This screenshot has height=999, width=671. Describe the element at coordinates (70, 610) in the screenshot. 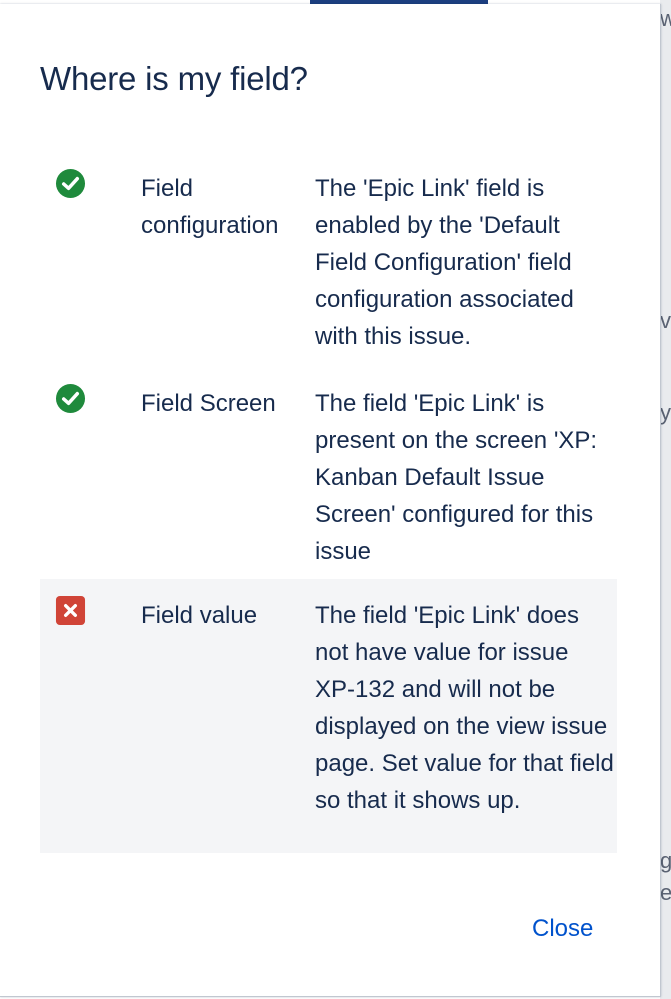

I see `error-x-icon` at that location.